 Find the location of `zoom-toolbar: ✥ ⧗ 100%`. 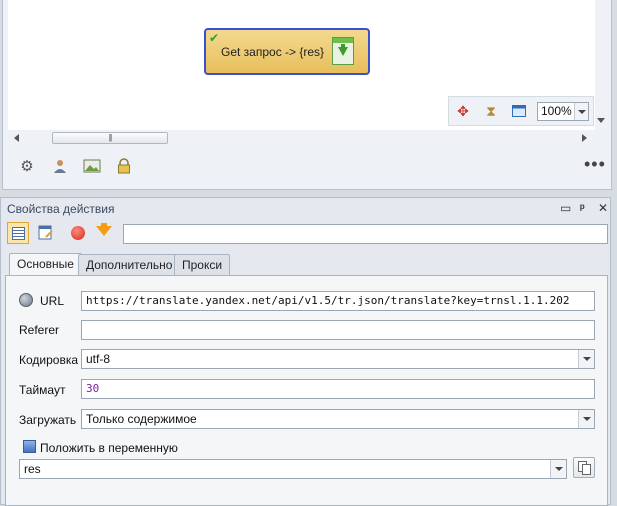

zoom-toolbar: ✥ ⧗ 100% is located at coordinates (521, 111).